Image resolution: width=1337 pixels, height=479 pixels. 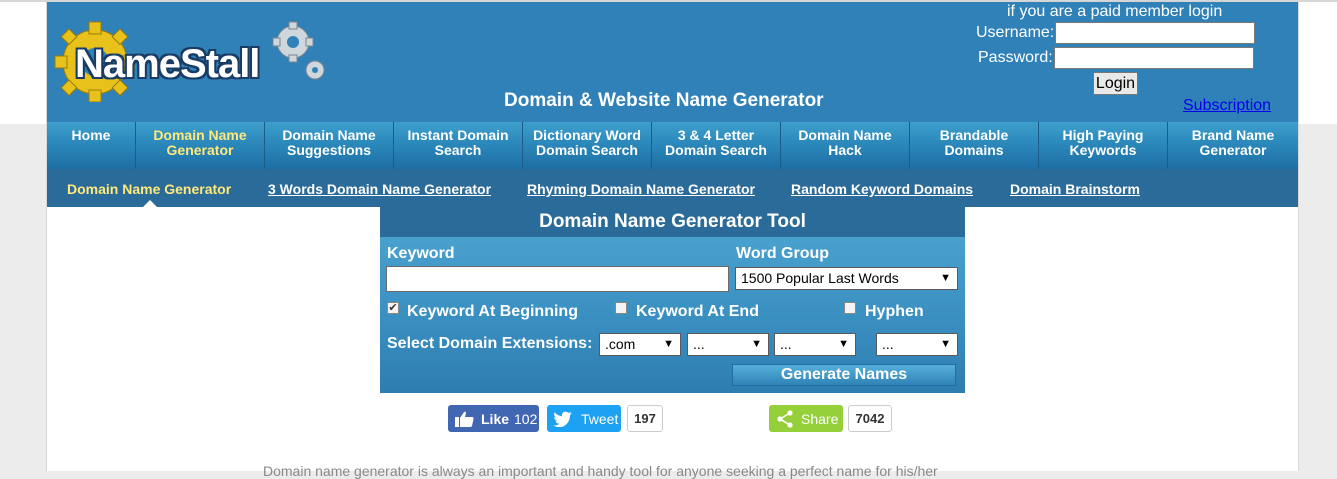 What do you see at coordinates (1103, 135) in the screenshot?
I see `nav-label: High Paying` at bounding box center [1103, 135].